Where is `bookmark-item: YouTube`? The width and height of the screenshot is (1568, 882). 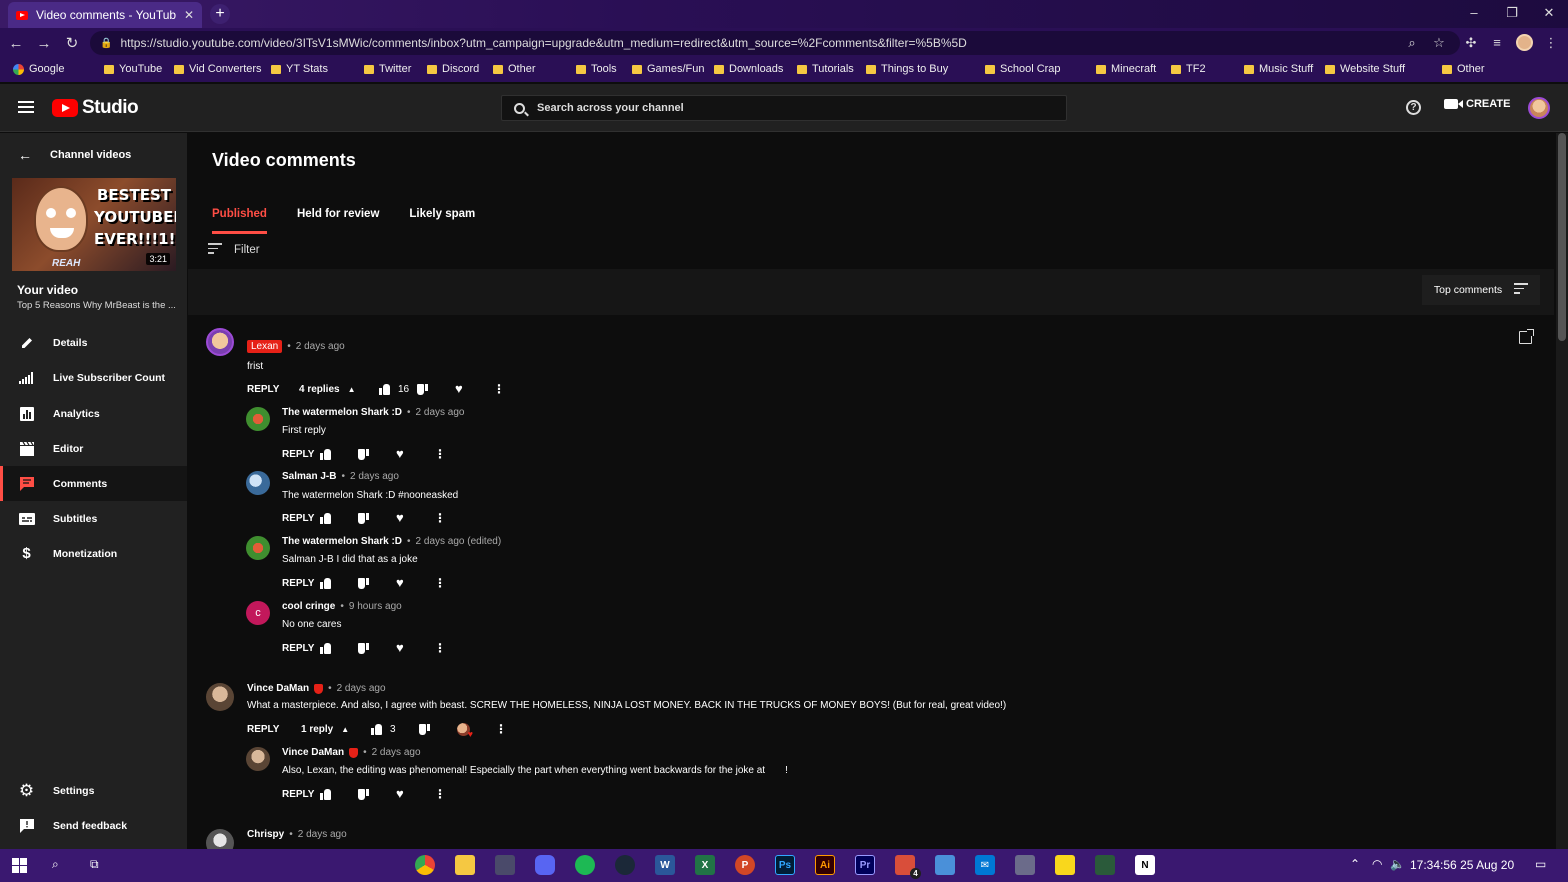
bookmark-item: YouTube is located at coordinates (133, 69).